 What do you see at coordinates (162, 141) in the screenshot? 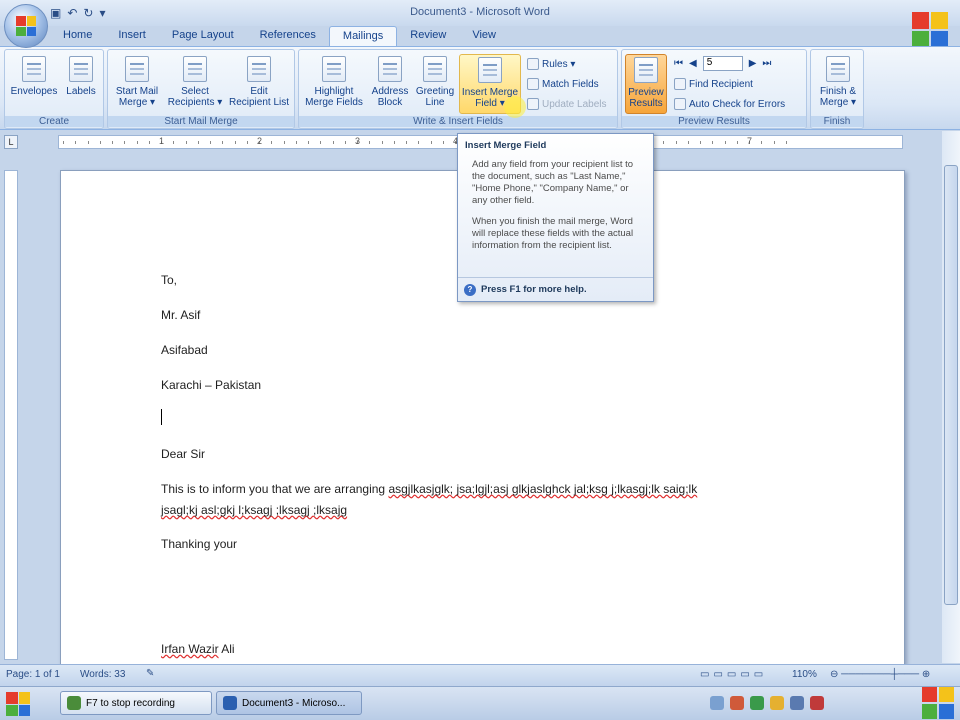
I see `ruler-number: 1` at bounding box center [162, 141].